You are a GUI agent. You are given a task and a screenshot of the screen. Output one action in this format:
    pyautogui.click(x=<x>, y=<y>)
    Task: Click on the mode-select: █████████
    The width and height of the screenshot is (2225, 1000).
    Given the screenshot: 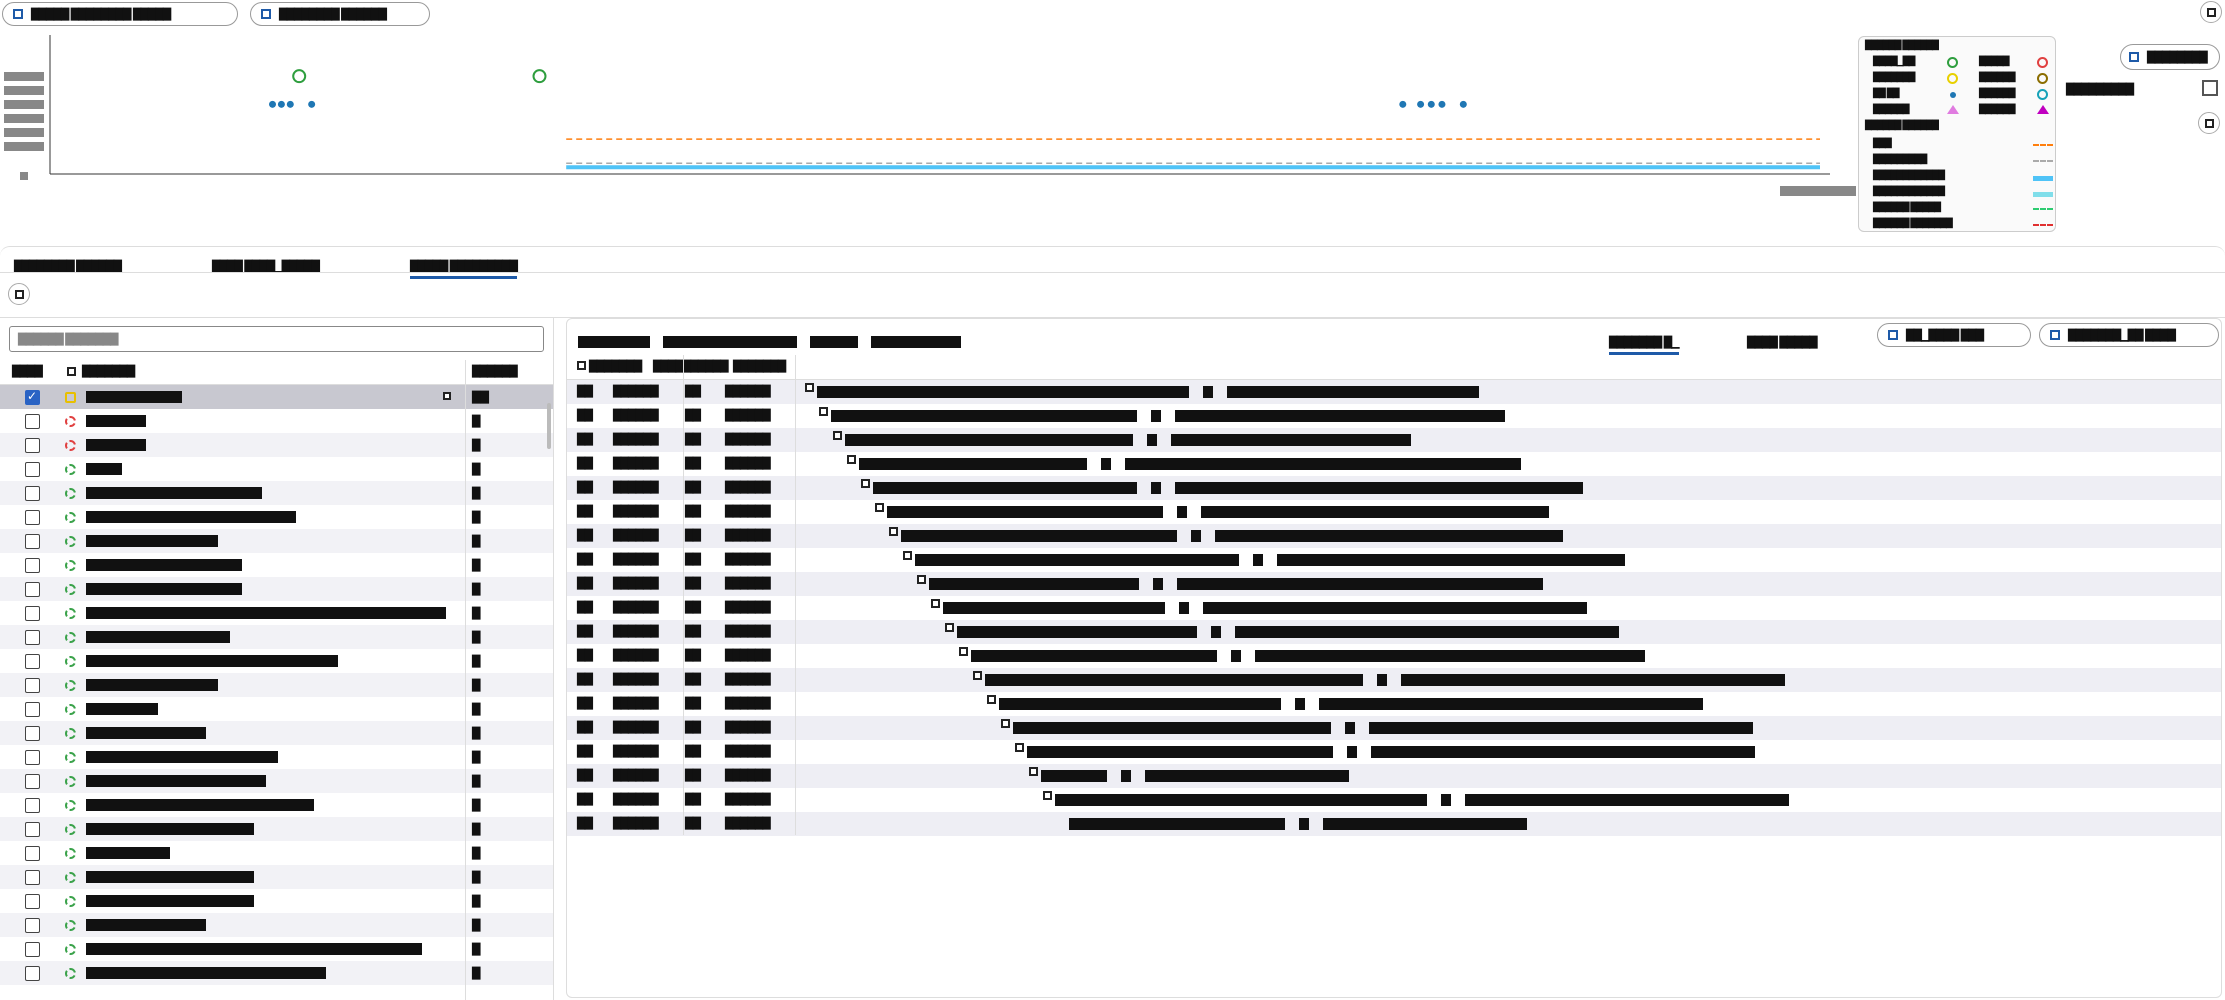 What is the action you would take?
    pyautogui.click(x=2126, y=89)
    